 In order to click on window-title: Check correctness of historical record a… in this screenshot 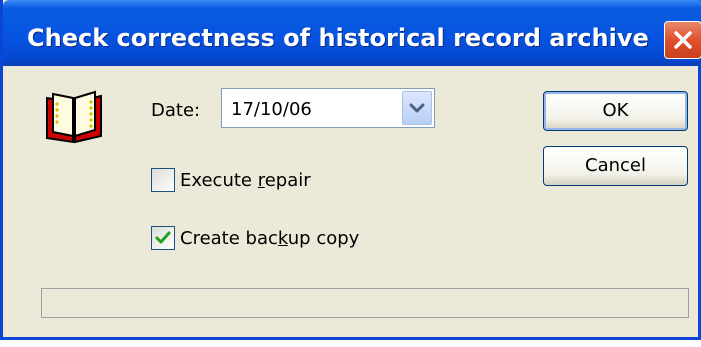, I will do `click(338, 38)`.